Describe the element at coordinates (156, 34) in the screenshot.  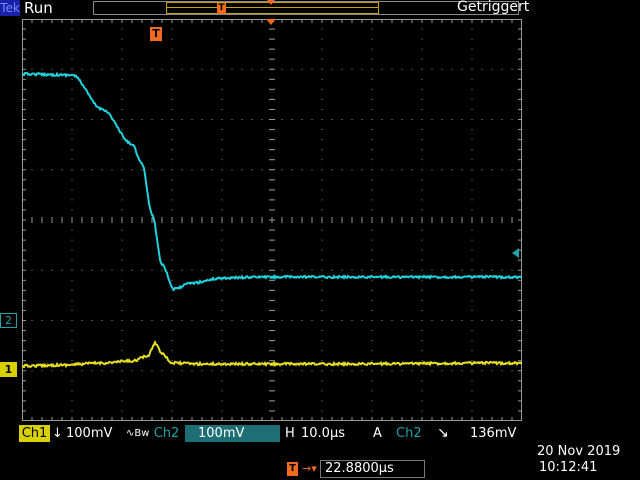
I see `trigger-position-icon: T` at that location.